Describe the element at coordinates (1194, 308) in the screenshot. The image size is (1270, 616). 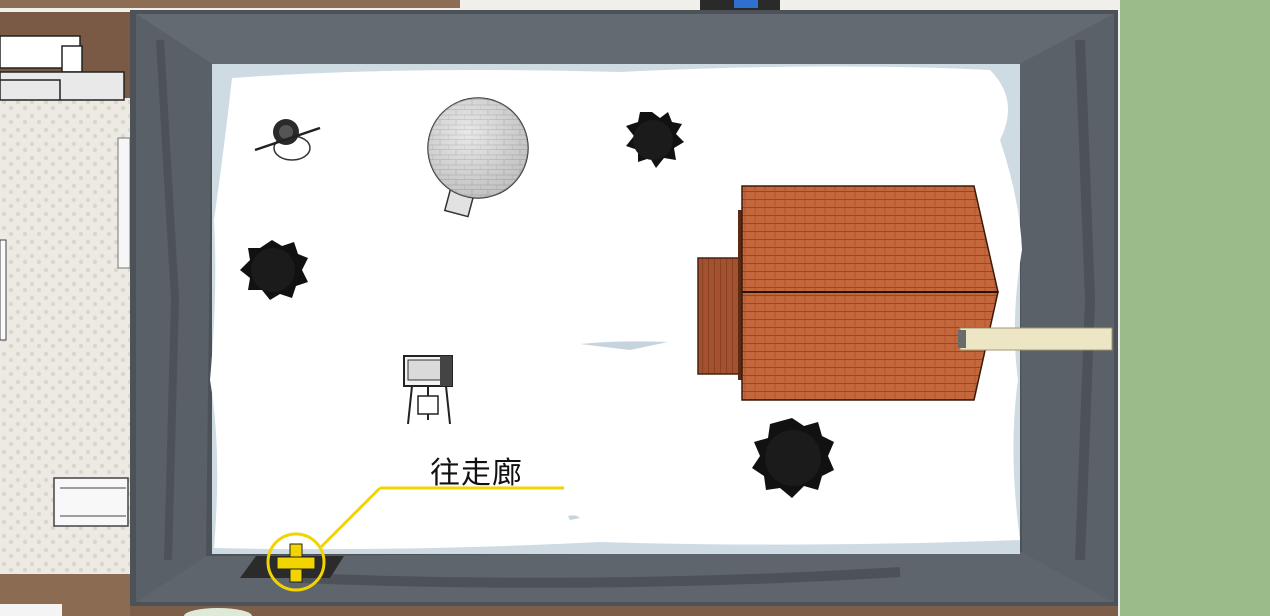
I see `grass-area` at that location.